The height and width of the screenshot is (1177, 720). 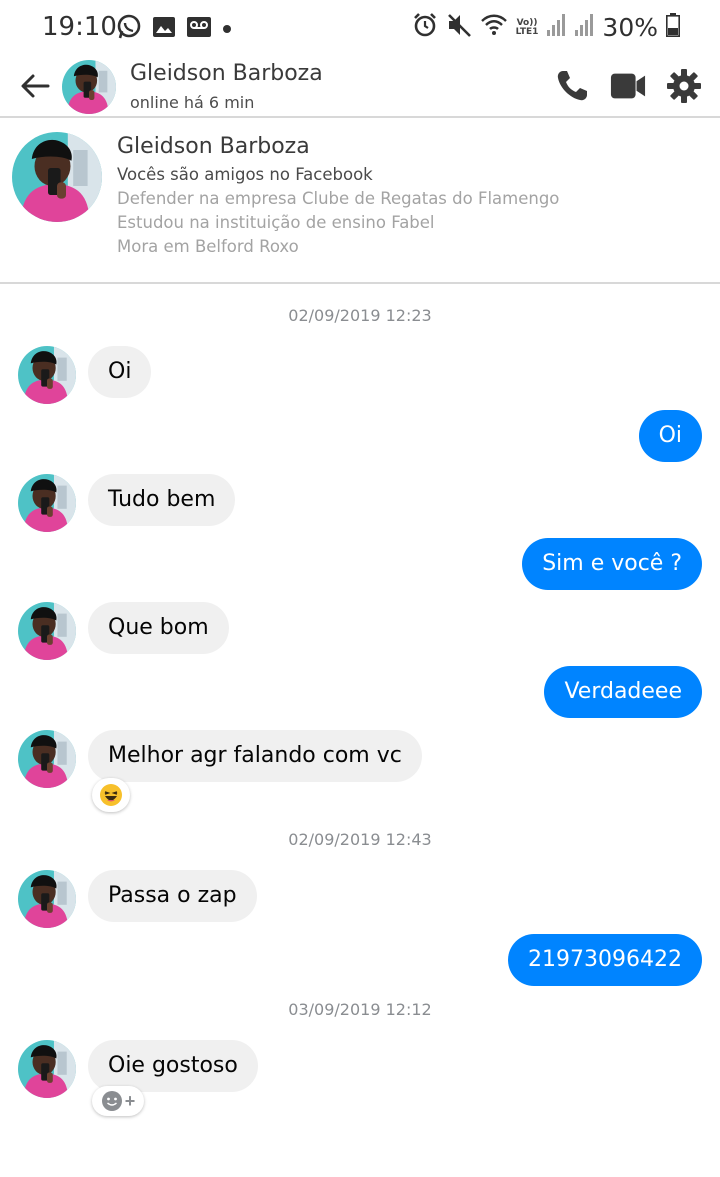 I want to click on alarm-icon, so click(x=425, y=27).